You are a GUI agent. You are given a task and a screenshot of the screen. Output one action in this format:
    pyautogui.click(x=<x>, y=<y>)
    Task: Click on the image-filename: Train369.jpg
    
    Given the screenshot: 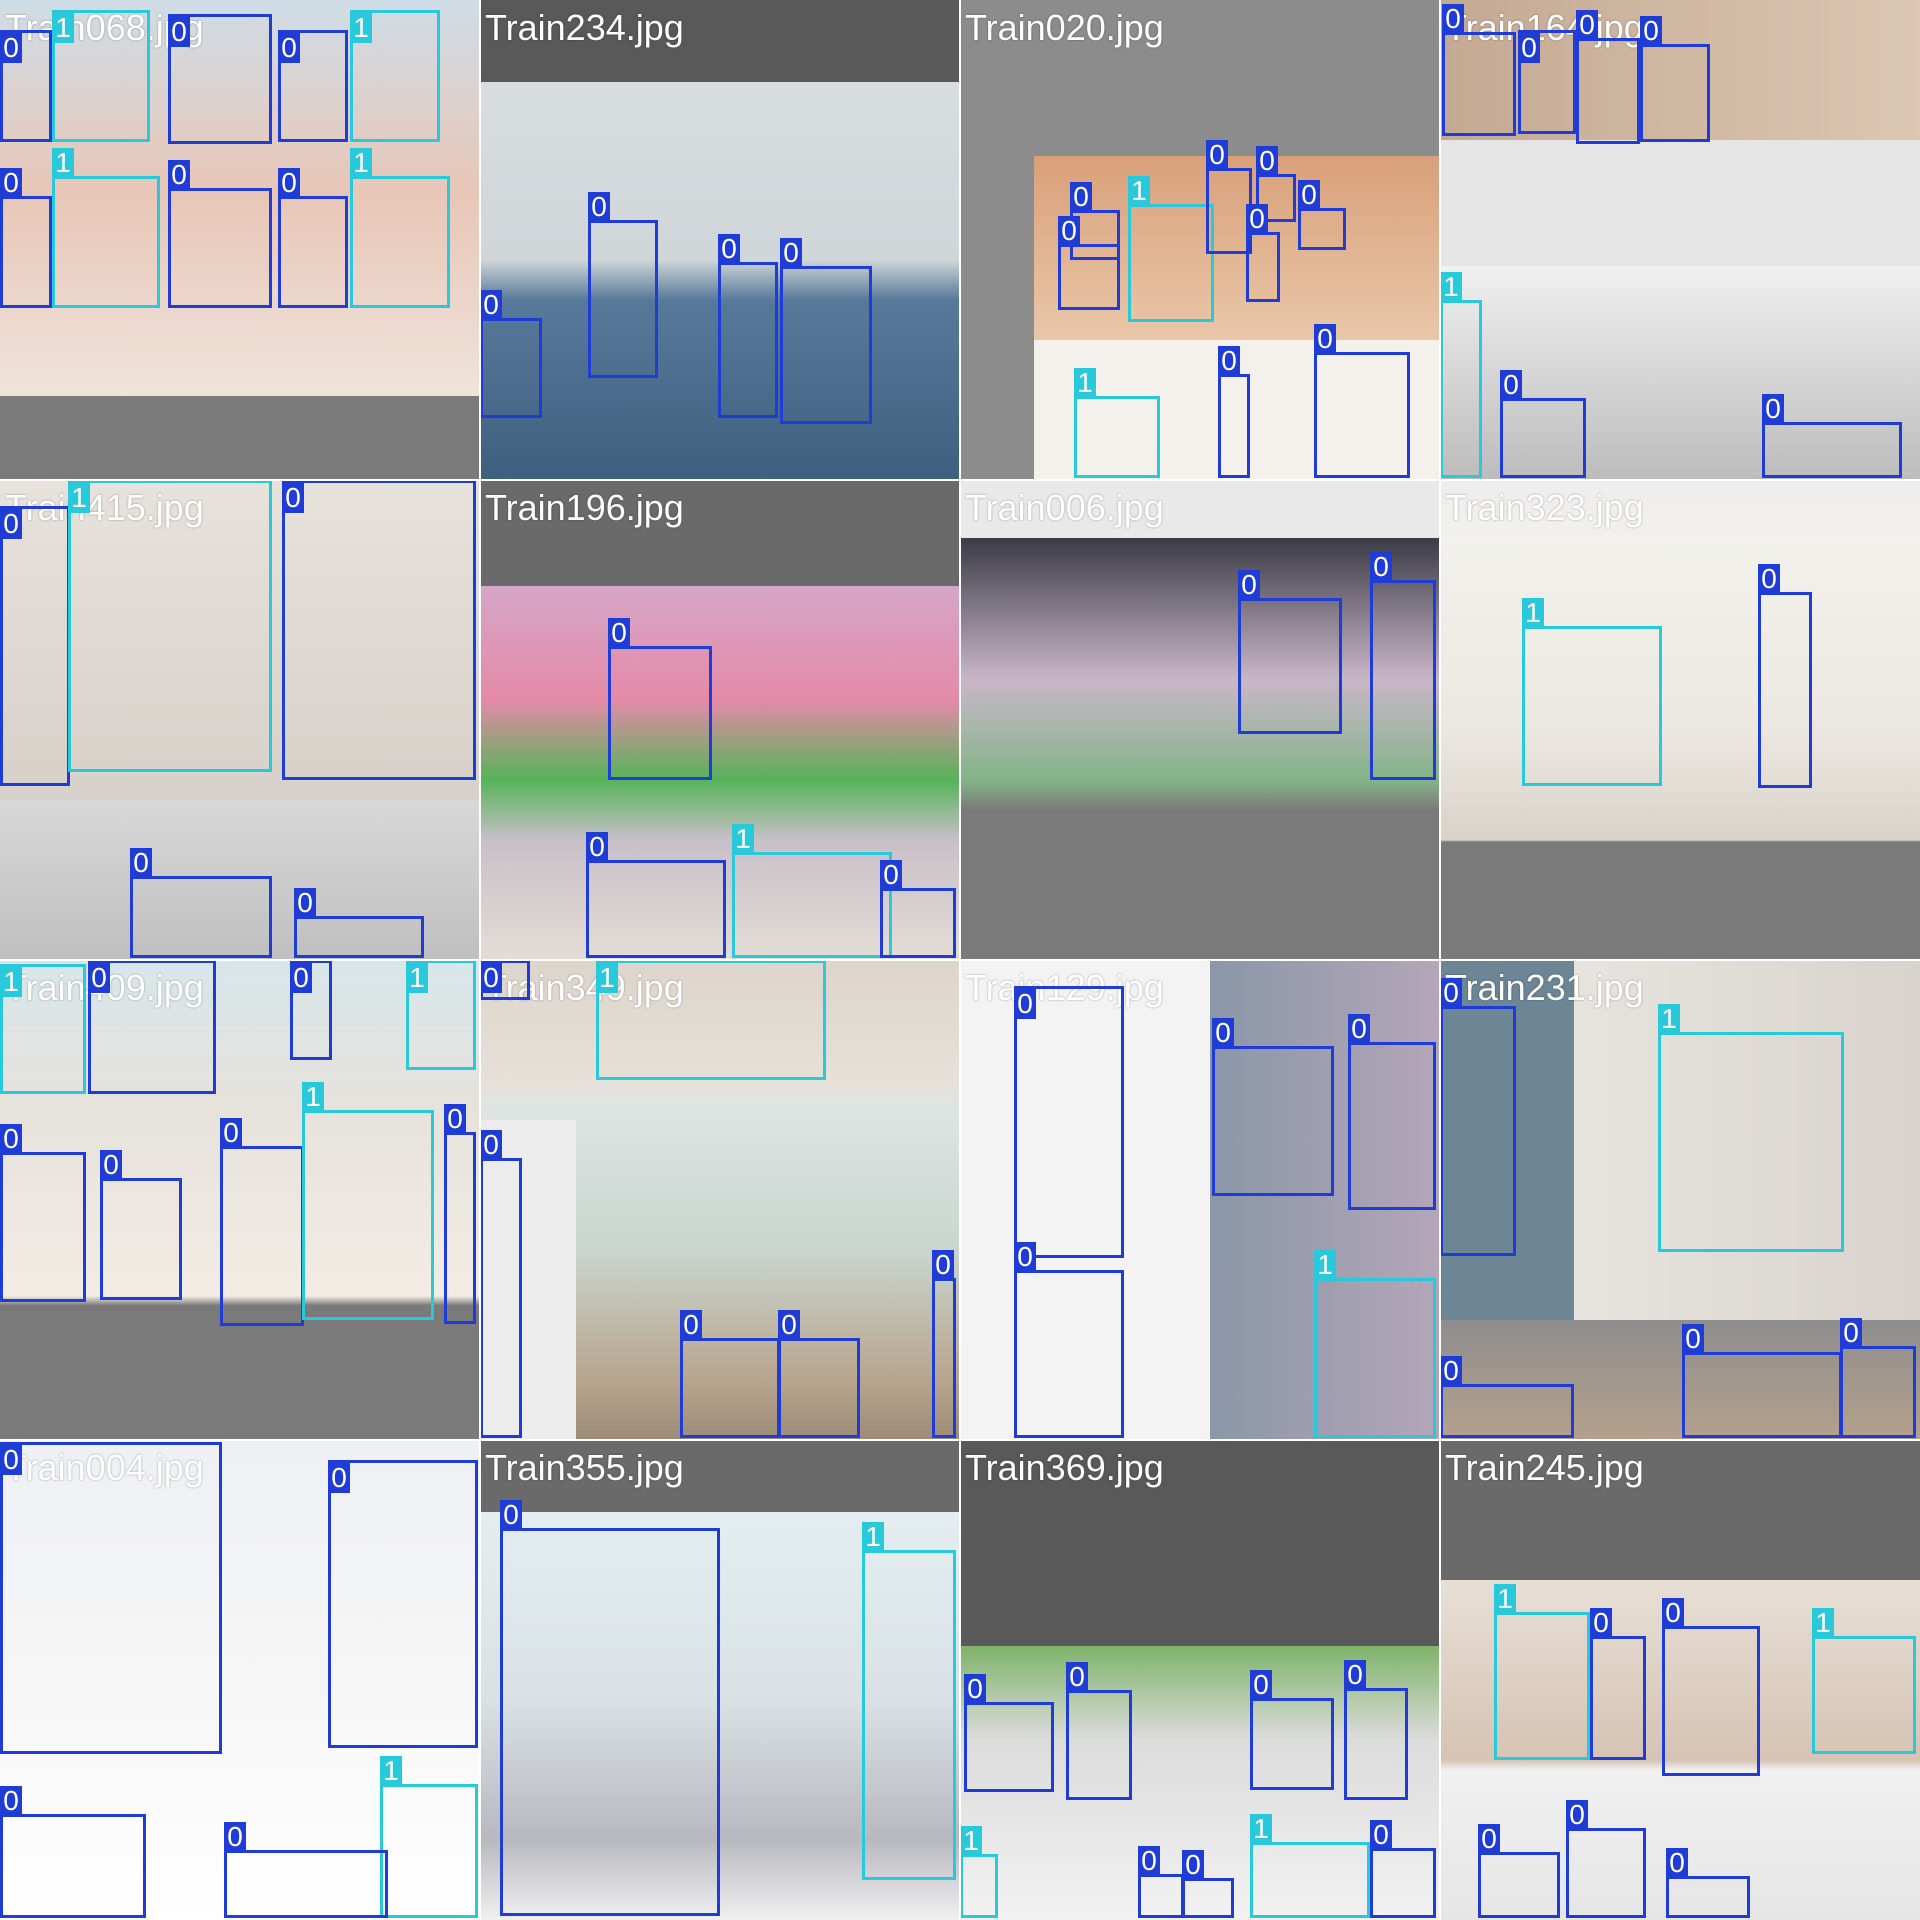 What is the action you would take?
    pyautogui.click(x=1064, y=1467)
    